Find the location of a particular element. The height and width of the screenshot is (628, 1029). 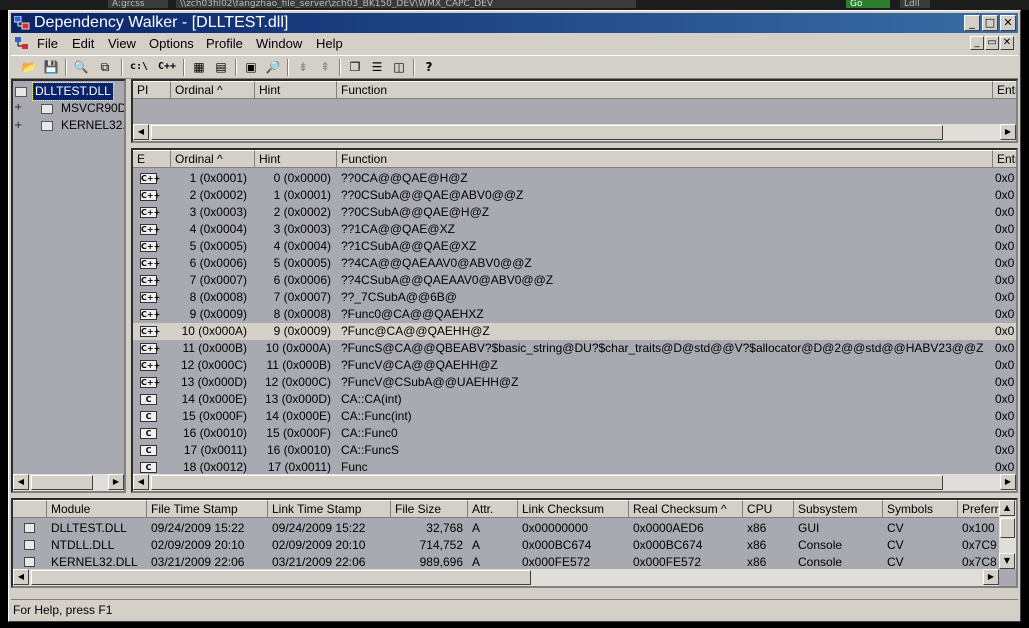

export-row: C 14 (0x000E) 13 (0x000D) CA::CA(int) 0x0 is located at coordinates (574, 399).